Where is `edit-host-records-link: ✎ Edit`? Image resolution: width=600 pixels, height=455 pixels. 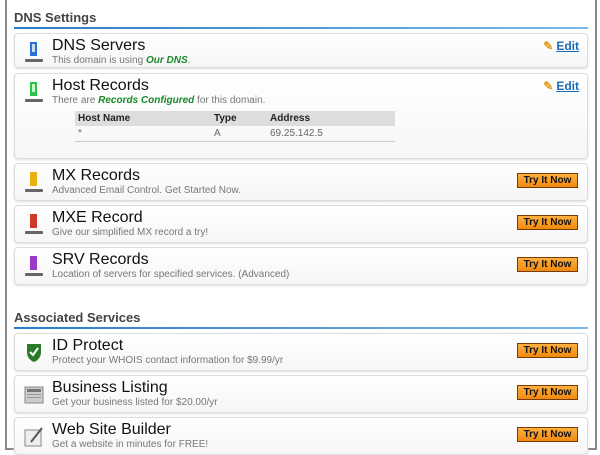 edit-host-records-link: ✎ Edit is located at coordinates (561, 86).